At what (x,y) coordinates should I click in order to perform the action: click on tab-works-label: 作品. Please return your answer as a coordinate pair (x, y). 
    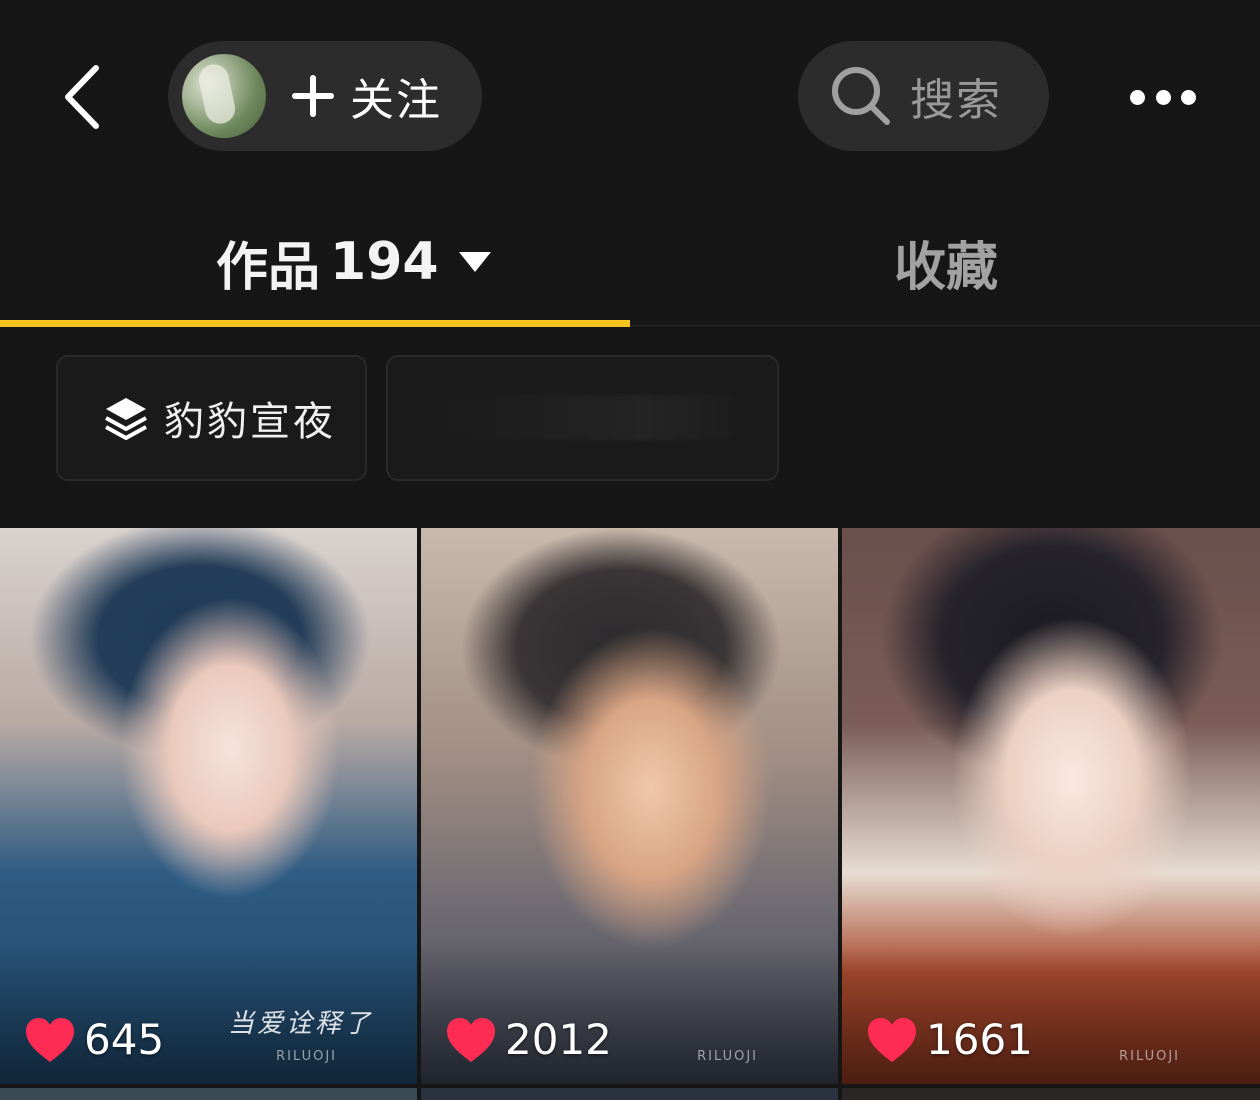
    Looking at the image, I should click on (268, 267).